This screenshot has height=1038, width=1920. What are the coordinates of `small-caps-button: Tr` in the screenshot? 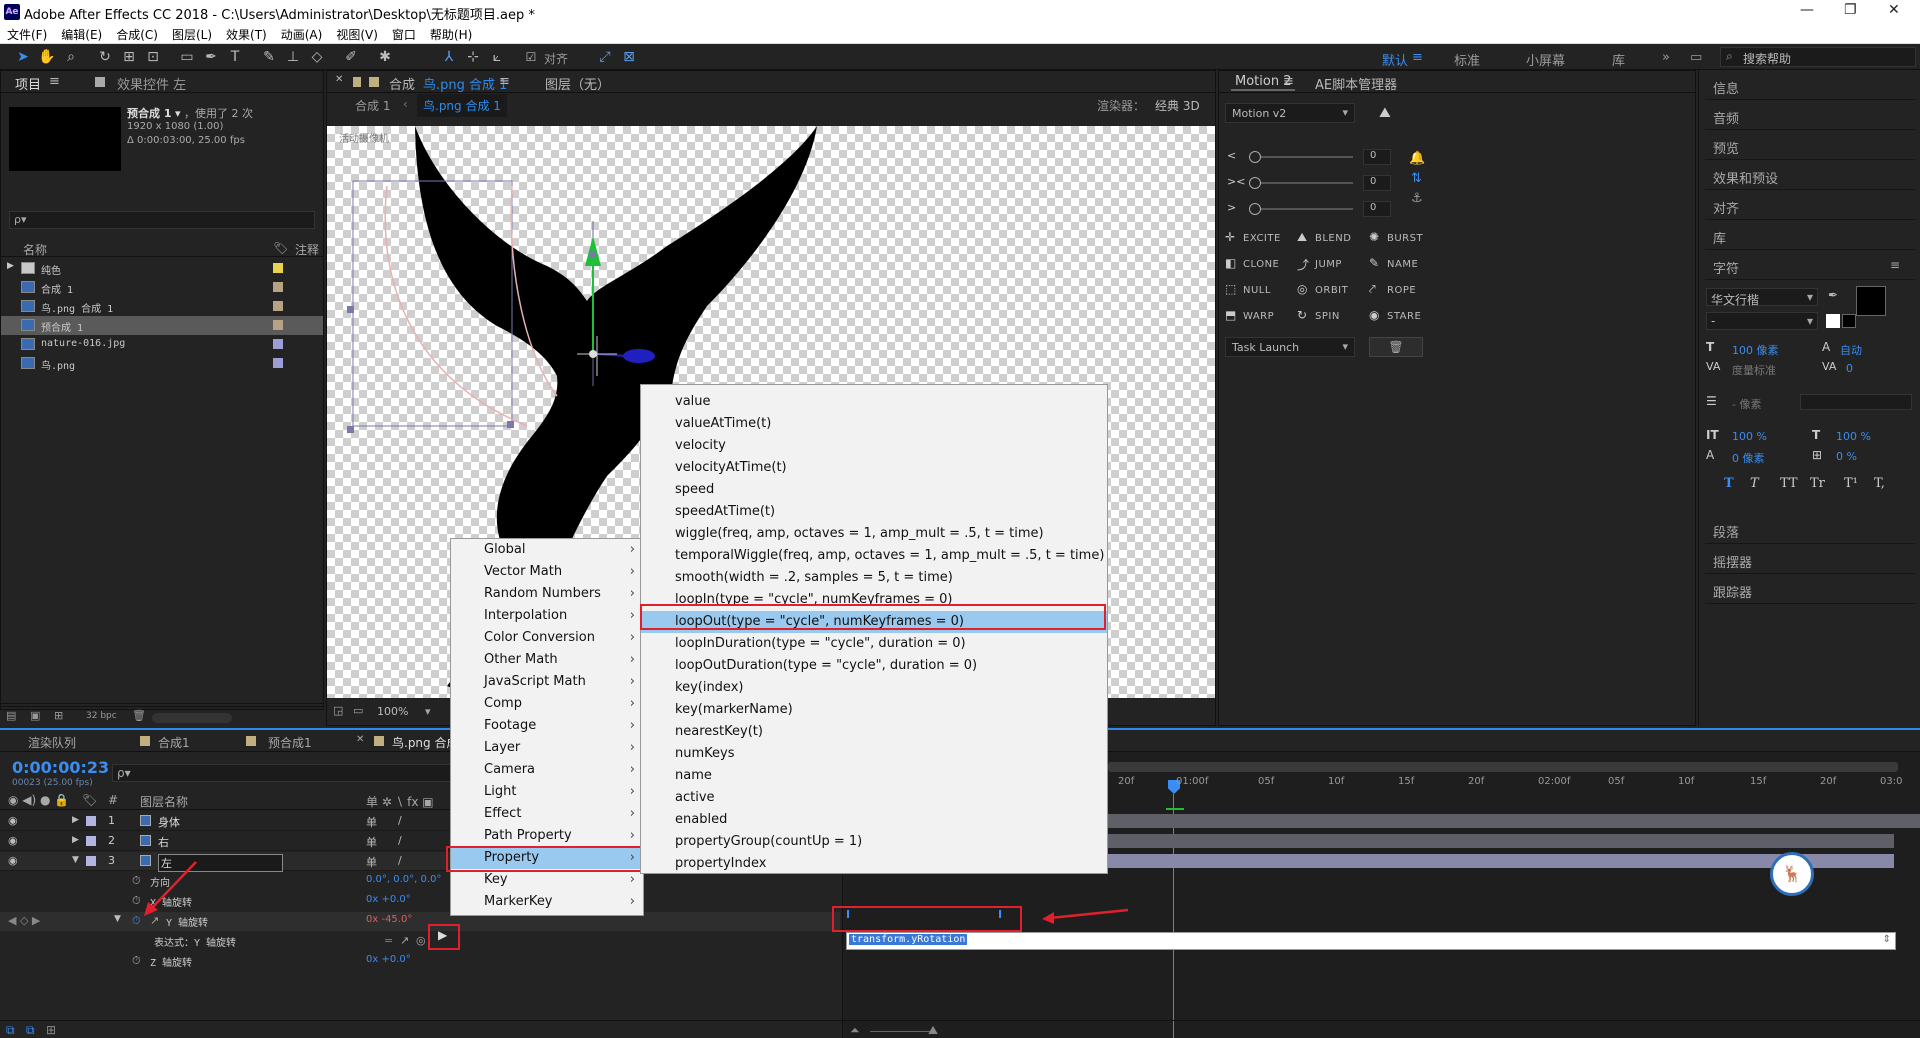 It's located at (1817, 483).